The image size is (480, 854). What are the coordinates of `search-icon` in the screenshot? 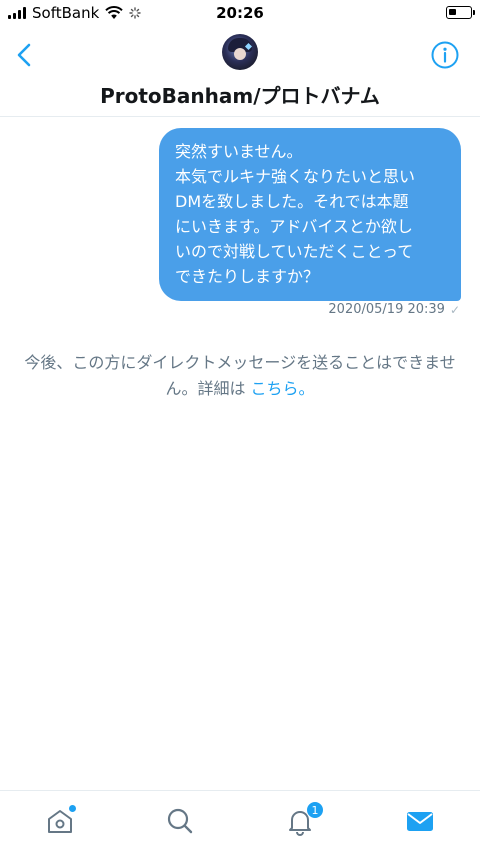 It's located at (180, 821).